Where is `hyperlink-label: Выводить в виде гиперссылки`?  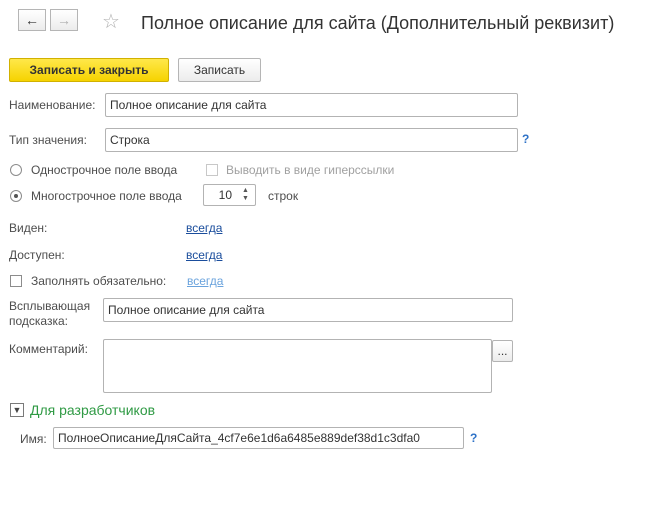
hyperlink-label: Выводить в виде гиперссылки is located at coordinates (310, 170).